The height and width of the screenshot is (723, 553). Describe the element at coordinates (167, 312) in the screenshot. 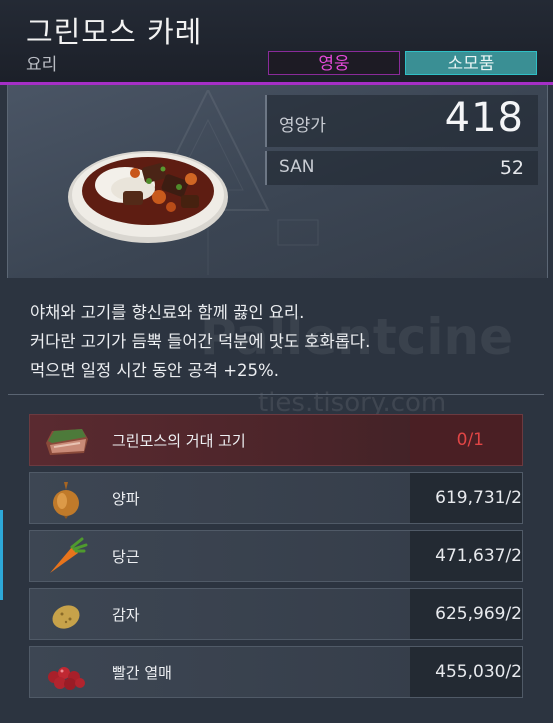

I see `description-line: 야채와 고기를 향신료와 함께 끓인 요리.` at that location.